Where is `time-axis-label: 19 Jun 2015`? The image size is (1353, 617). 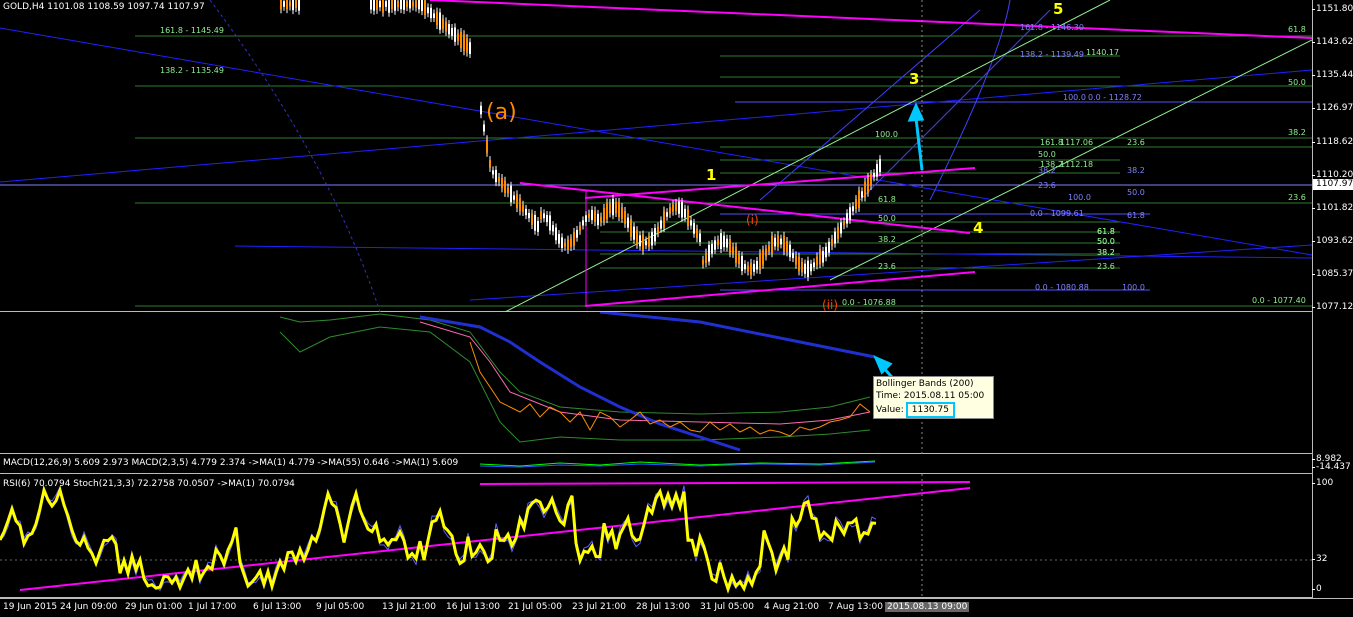 time-axis-label: 19 Jun 2015 is located at coordinates (30, 607).